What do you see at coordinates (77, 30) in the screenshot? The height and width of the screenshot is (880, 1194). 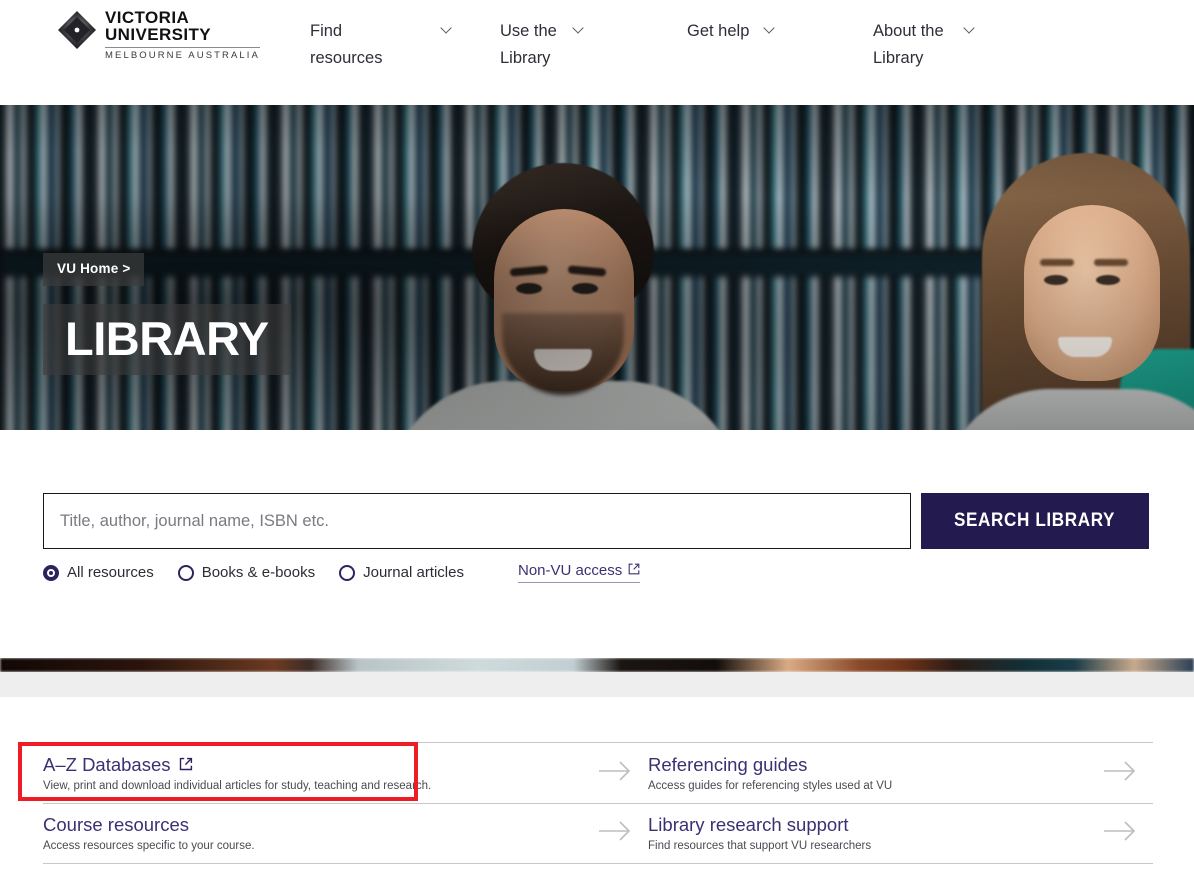 I see `diamond-logo-icon` at bounding box center [77, 30].